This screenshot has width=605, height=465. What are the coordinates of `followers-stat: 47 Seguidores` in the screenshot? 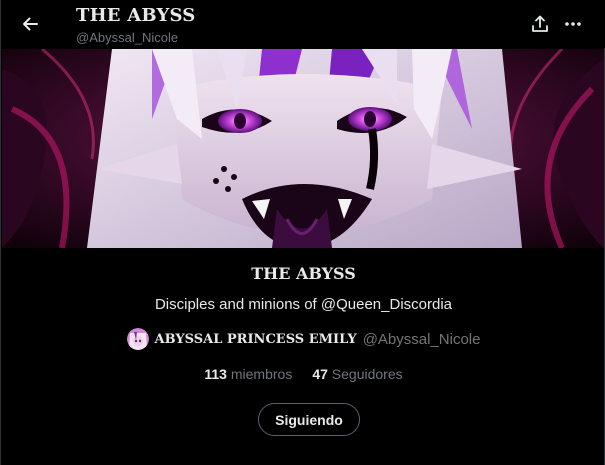 It's located at (357, 374).